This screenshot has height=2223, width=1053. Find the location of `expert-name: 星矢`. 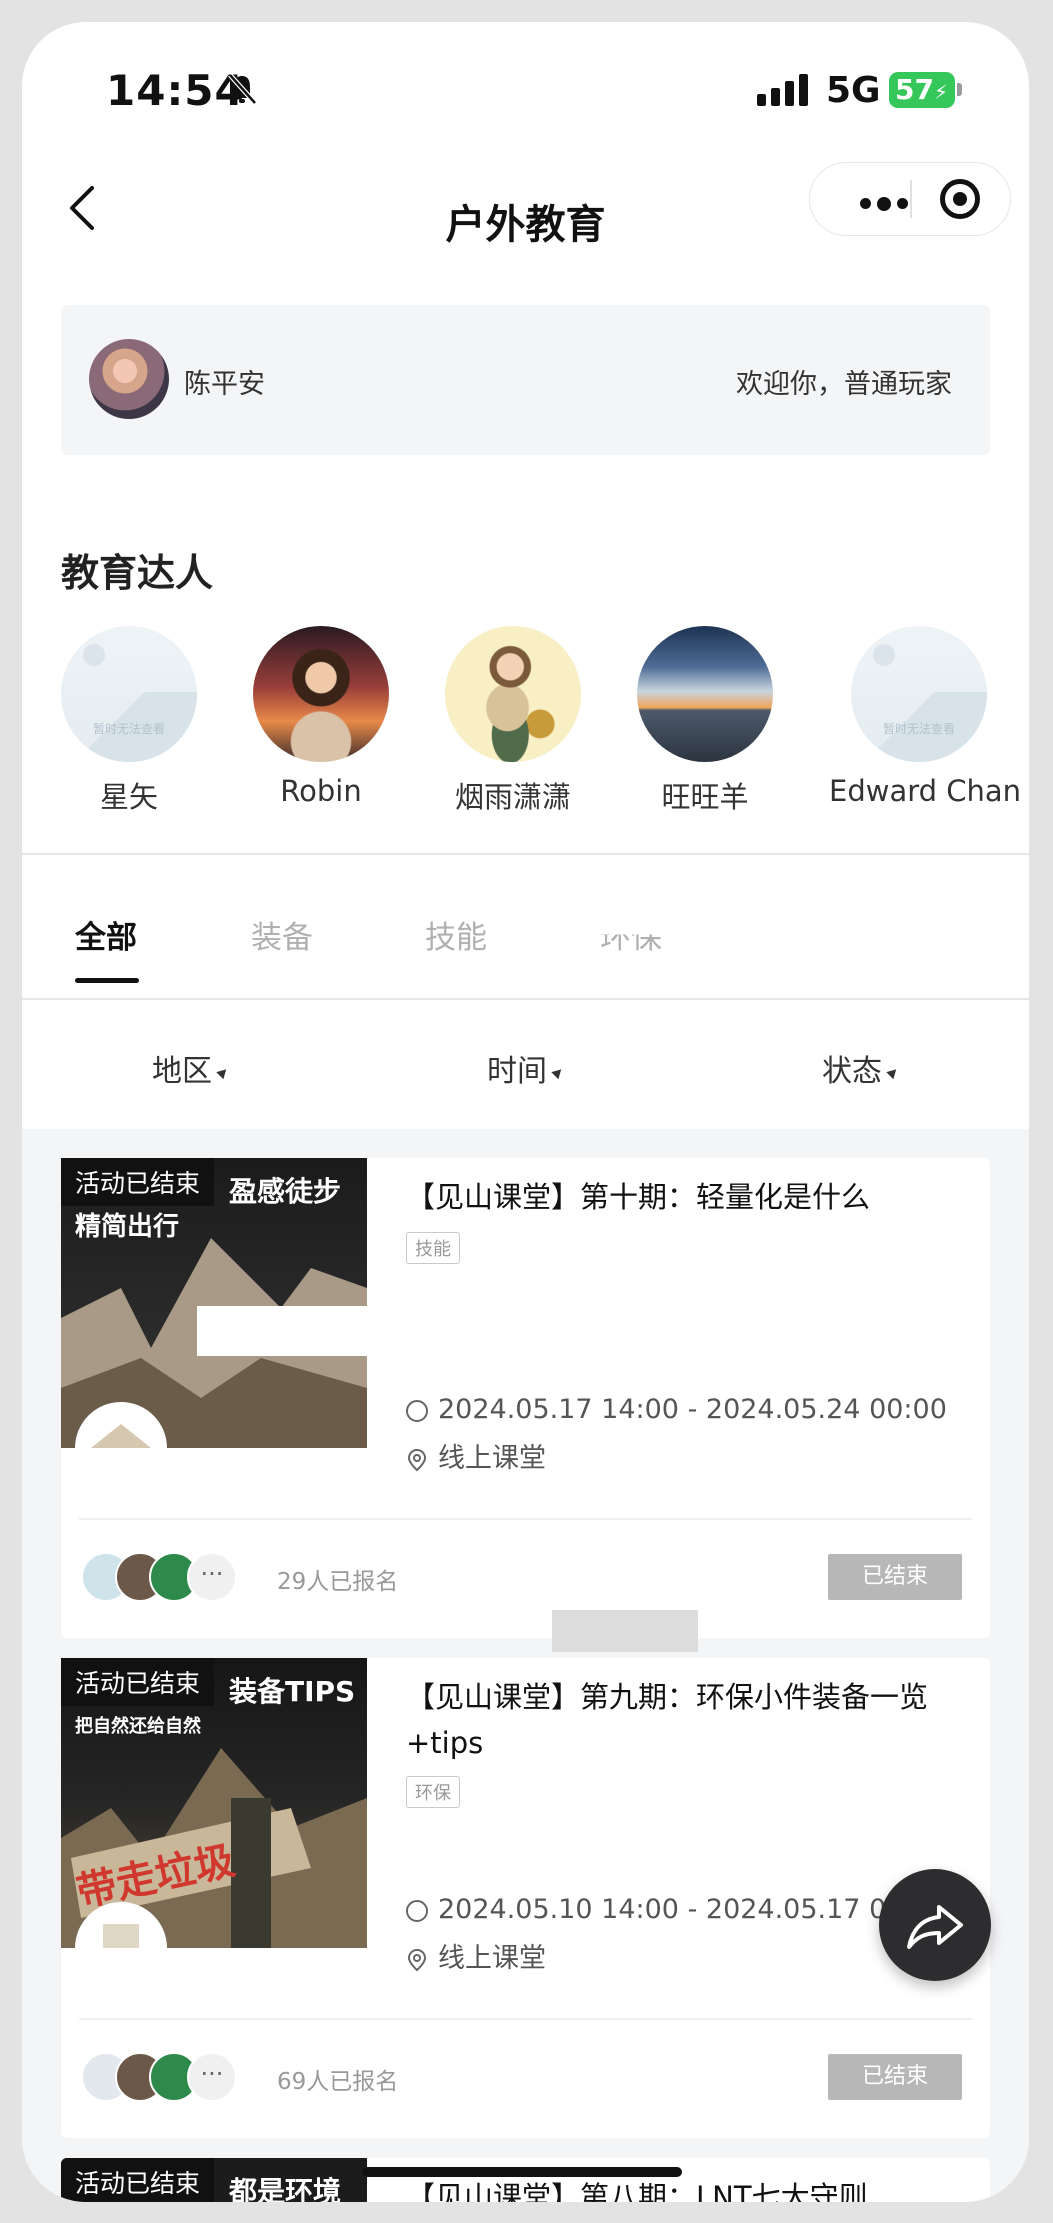

expert-name: 星矢 is located at coordinates (128, 797).